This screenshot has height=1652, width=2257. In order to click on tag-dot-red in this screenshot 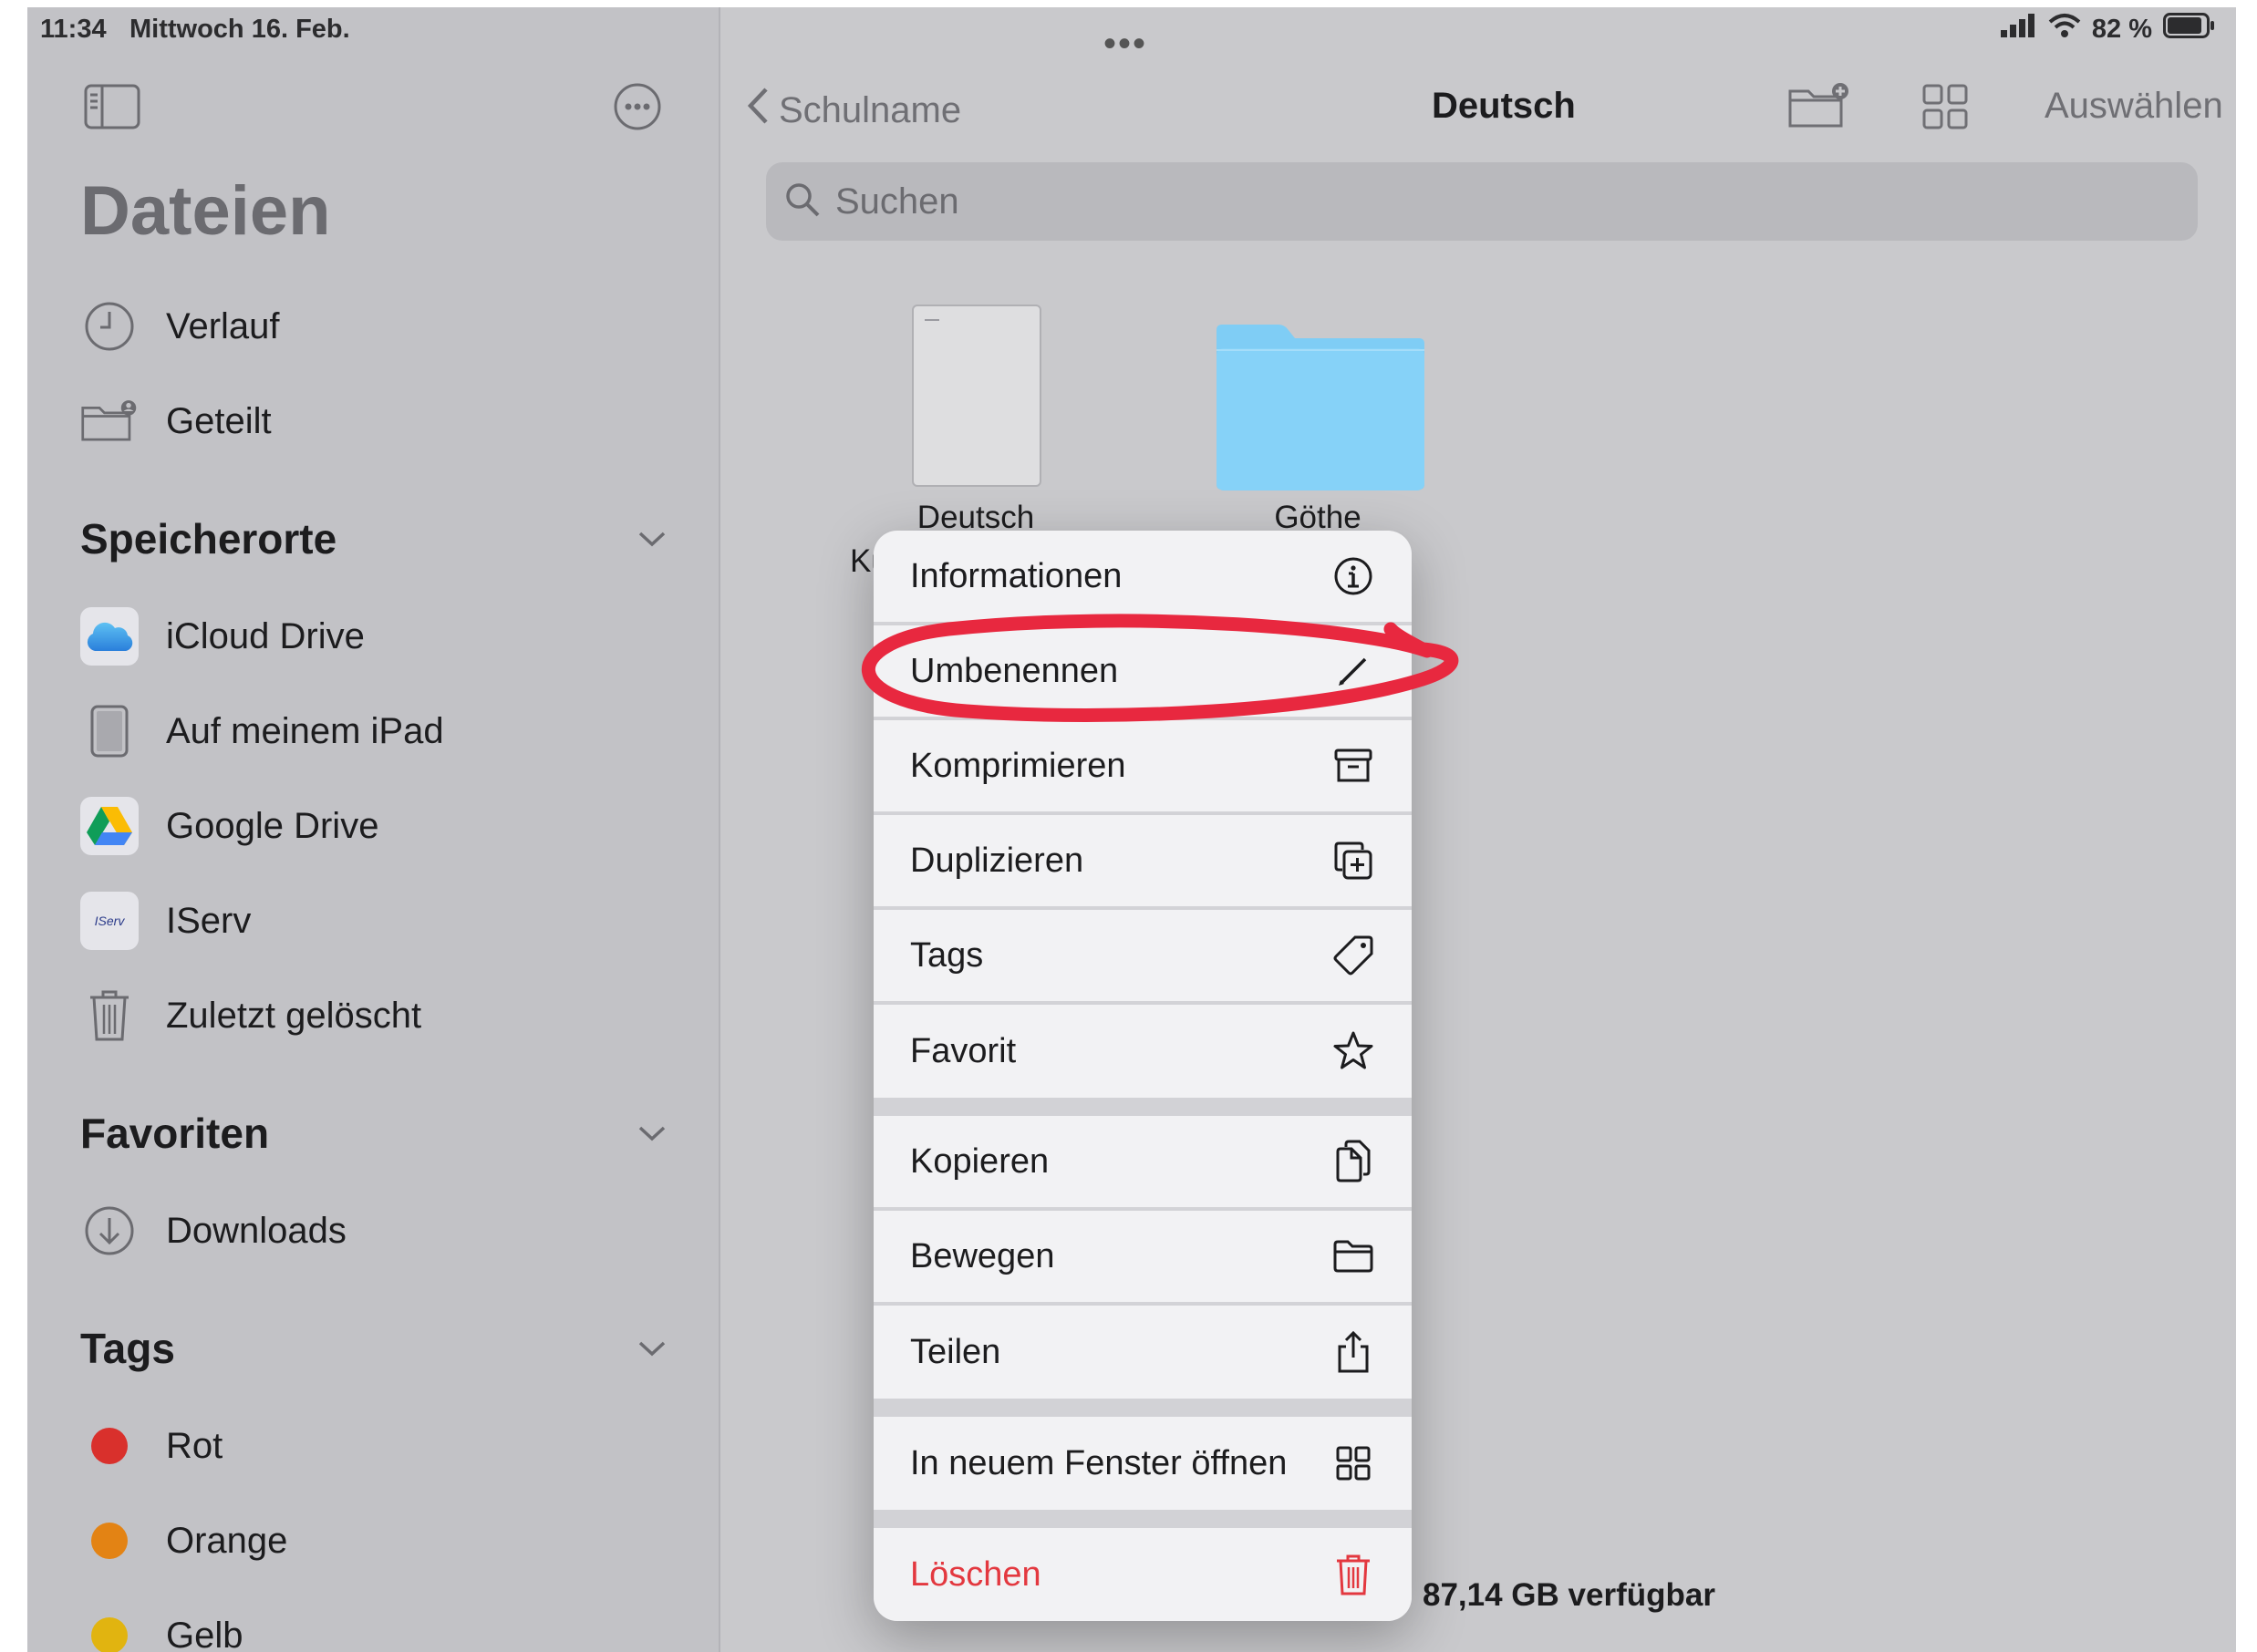, I will do `click(109, 1446)`.